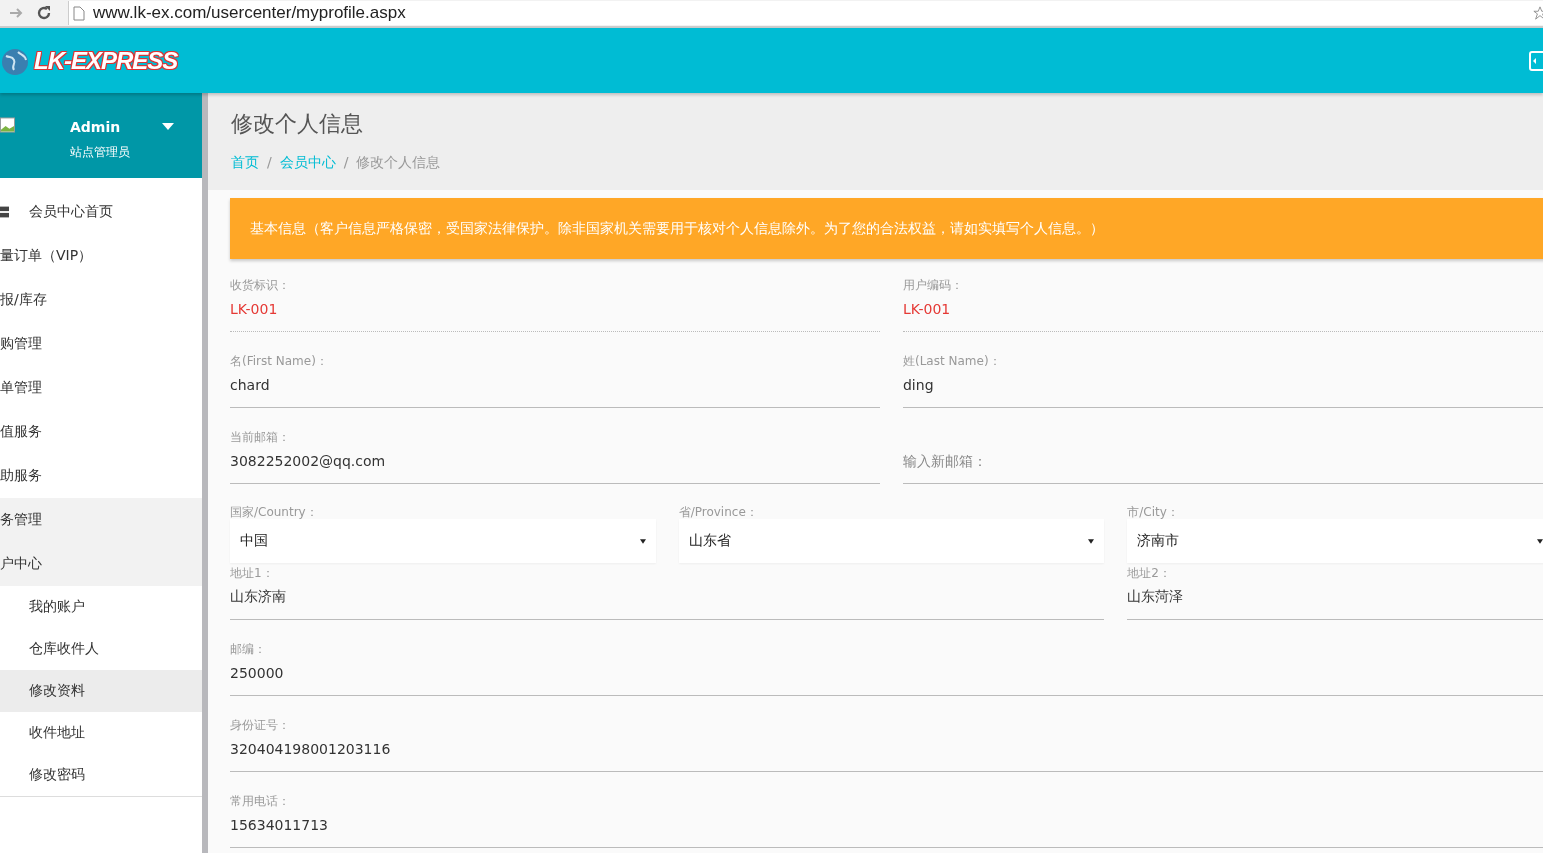 Image resolution: width=1543 pixels, height=853 pixels. I want to click on select-field: 济南市, so click(1335, 541).